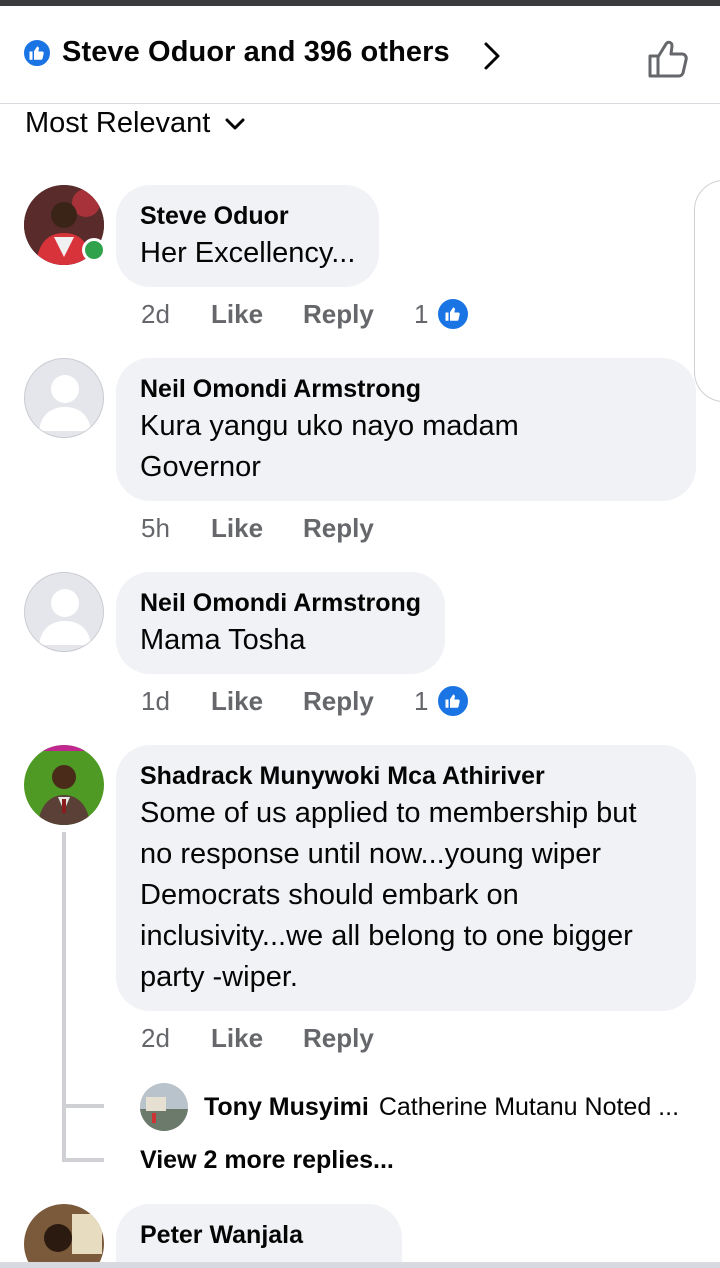 This screenshot has height=1268, width=720. What do you see at coordinates (406, 776) in the screenshot?
I see `comment-author: Shadrack Munywoki Mca Athiriver` at bounding box center [406, 776].